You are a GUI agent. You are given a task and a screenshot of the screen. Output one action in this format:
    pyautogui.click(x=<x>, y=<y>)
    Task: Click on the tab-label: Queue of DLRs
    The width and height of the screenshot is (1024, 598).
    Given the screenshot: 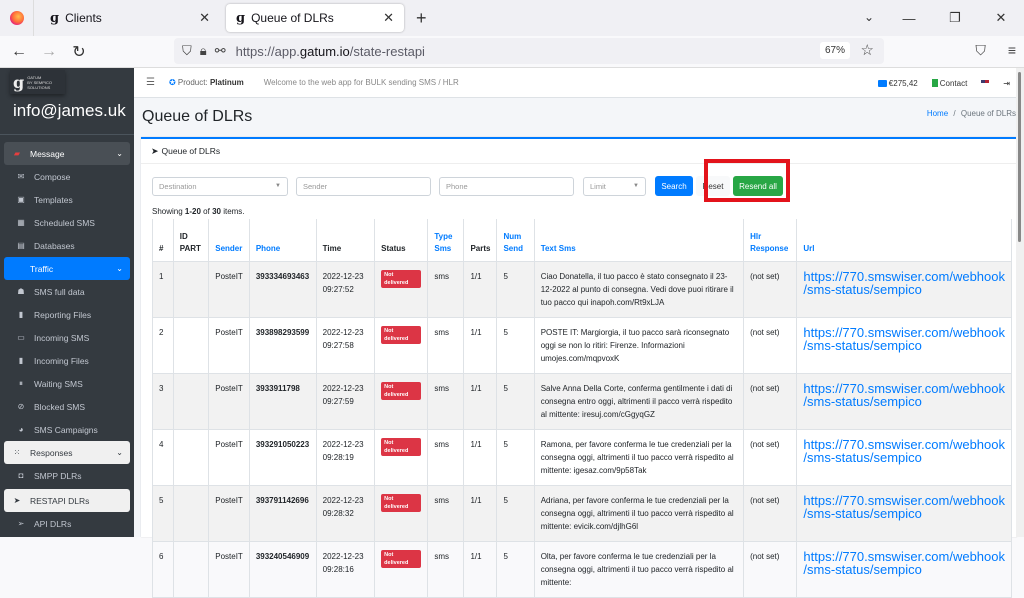 What is the action you would take?
    pyautogui.click(x=292, y=18)
    